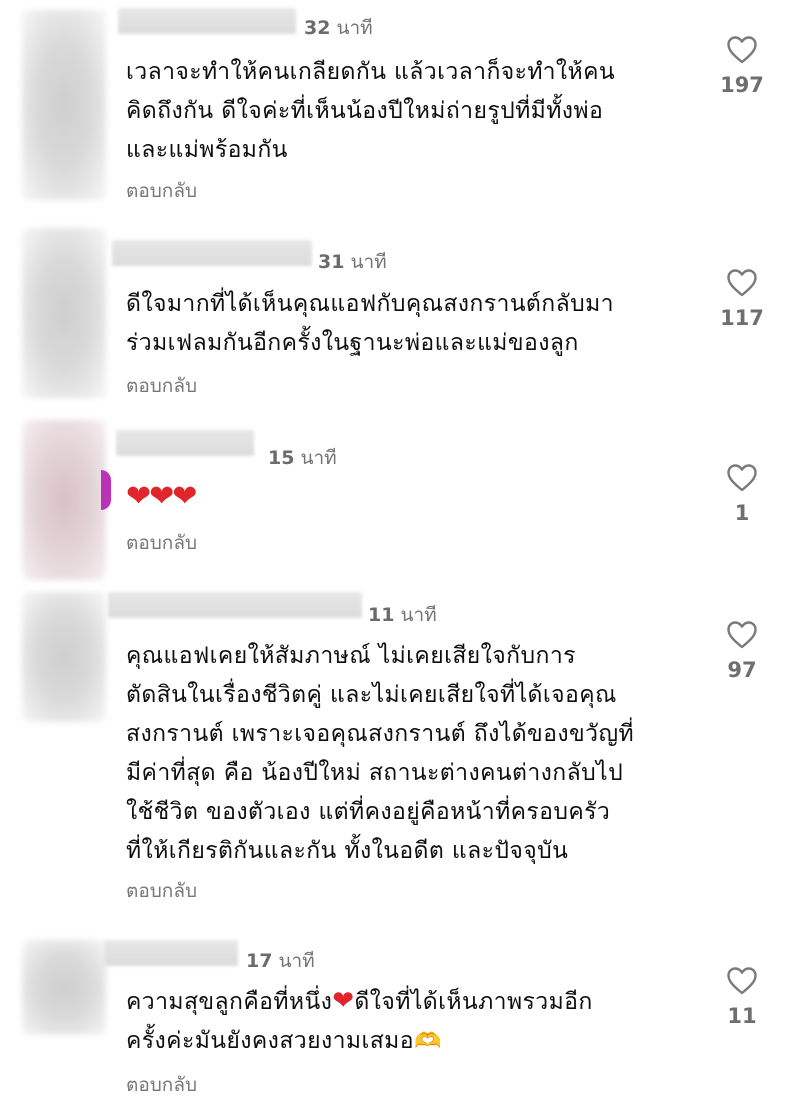 Image resolution: width=800 pixels, height=1106 pixels. What do you see at coordinates (421, 498) in the screenshot?
I see `comment-text: ❤❤❤` at bounding box center [421, 498].